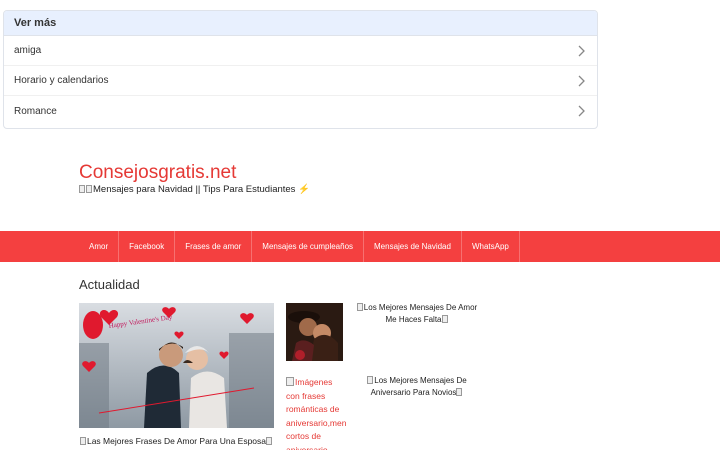 The height and width of the screenshot is (450, 720). Describe the element at coordinates (290, 381) in the screenshot. I see `broken-image-icon` at that location.